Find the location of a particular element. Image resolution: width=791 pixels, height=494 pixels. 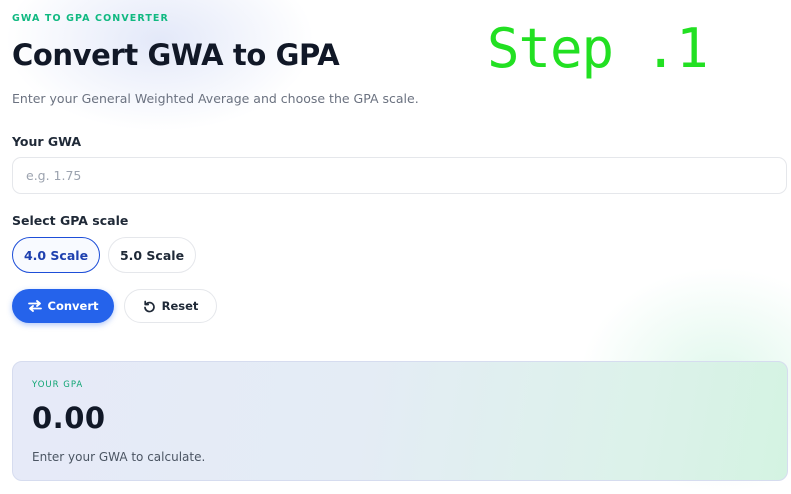

gwa-input is located at coordinates (399, 175).